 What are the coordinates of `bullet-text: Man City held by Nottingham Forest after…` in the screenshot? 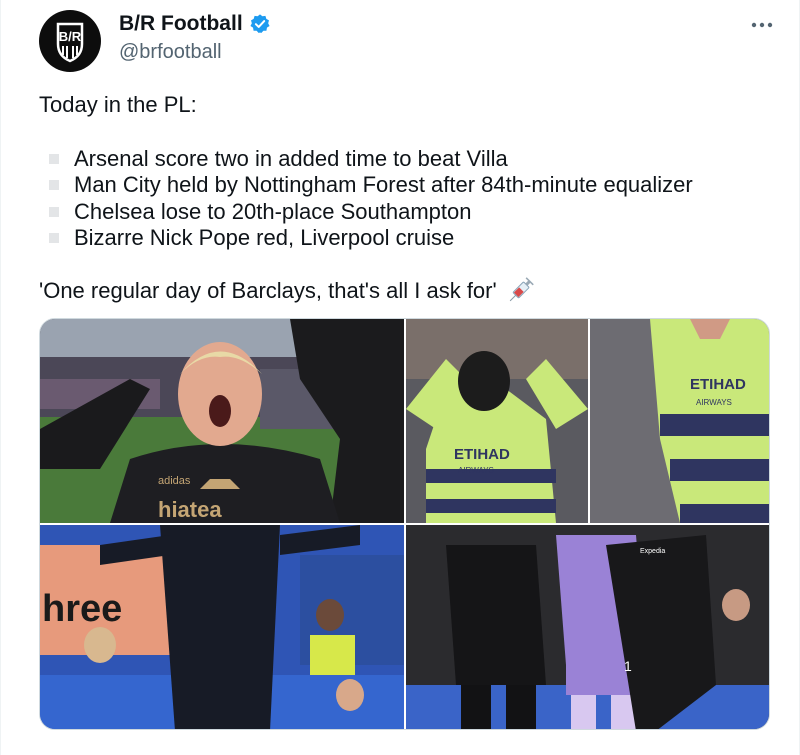 It's located at (383, 185).